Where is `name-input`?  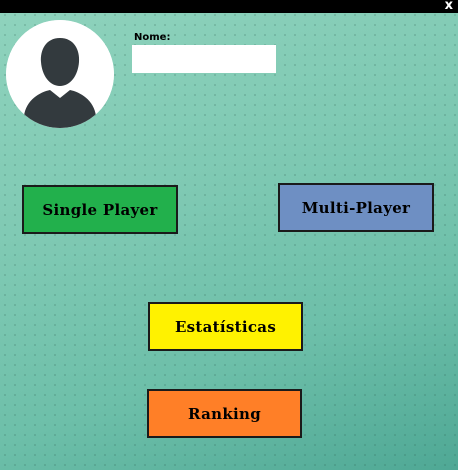
name-input is located at coordinates (204, 59).